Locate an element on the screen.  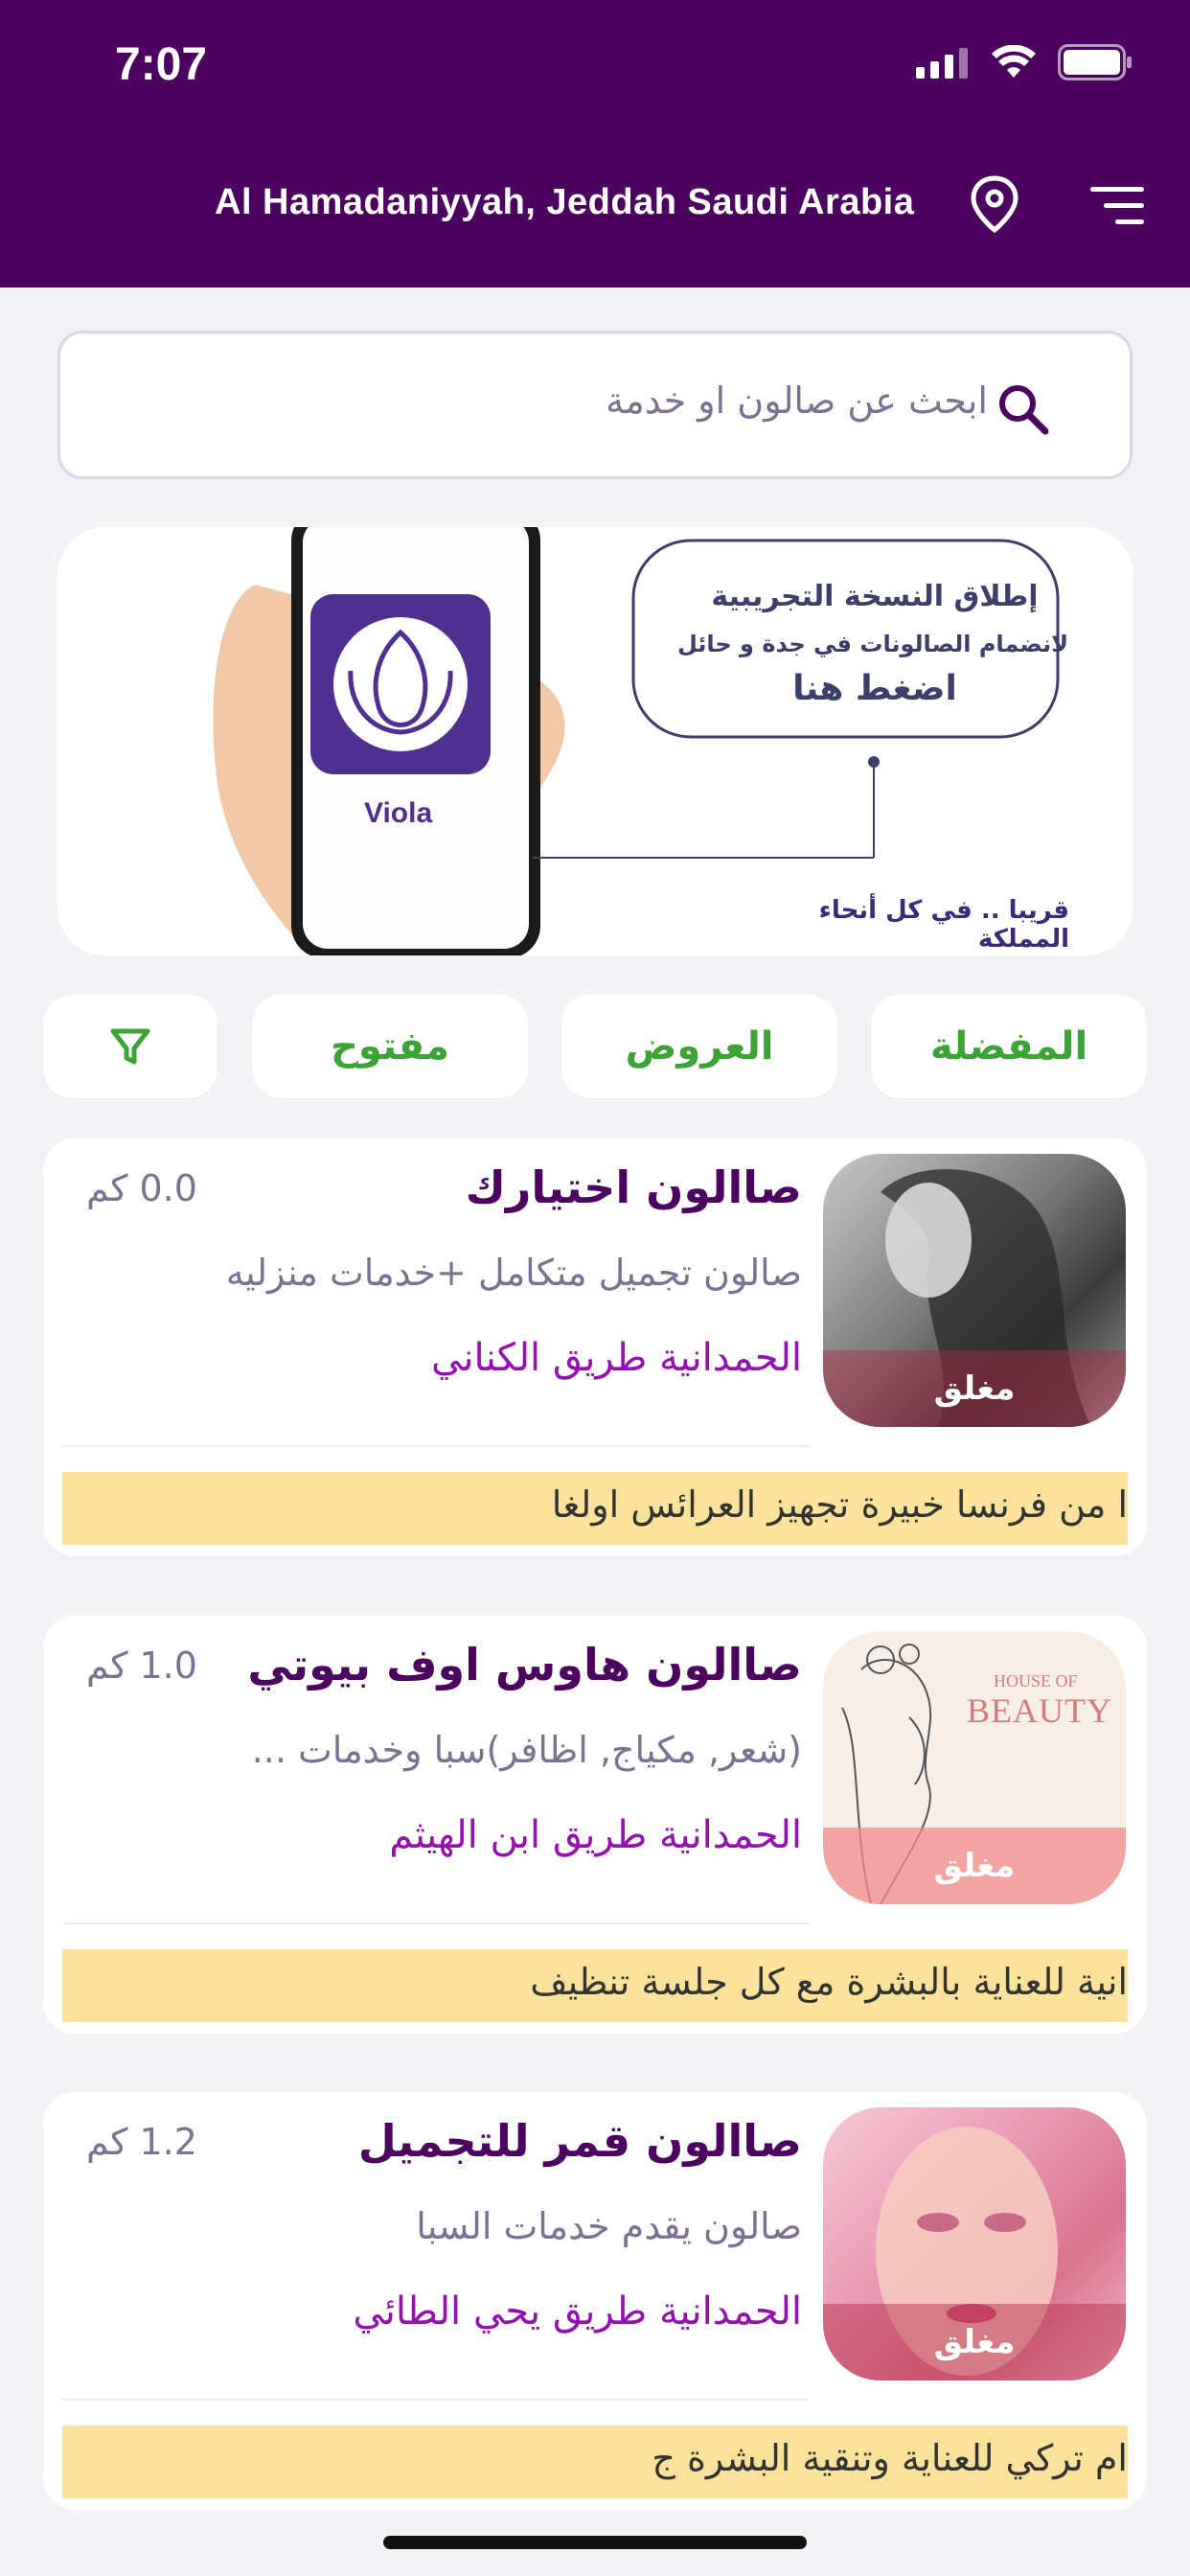
filter-offers-label: العروض is located at coordinates (700, 1046).